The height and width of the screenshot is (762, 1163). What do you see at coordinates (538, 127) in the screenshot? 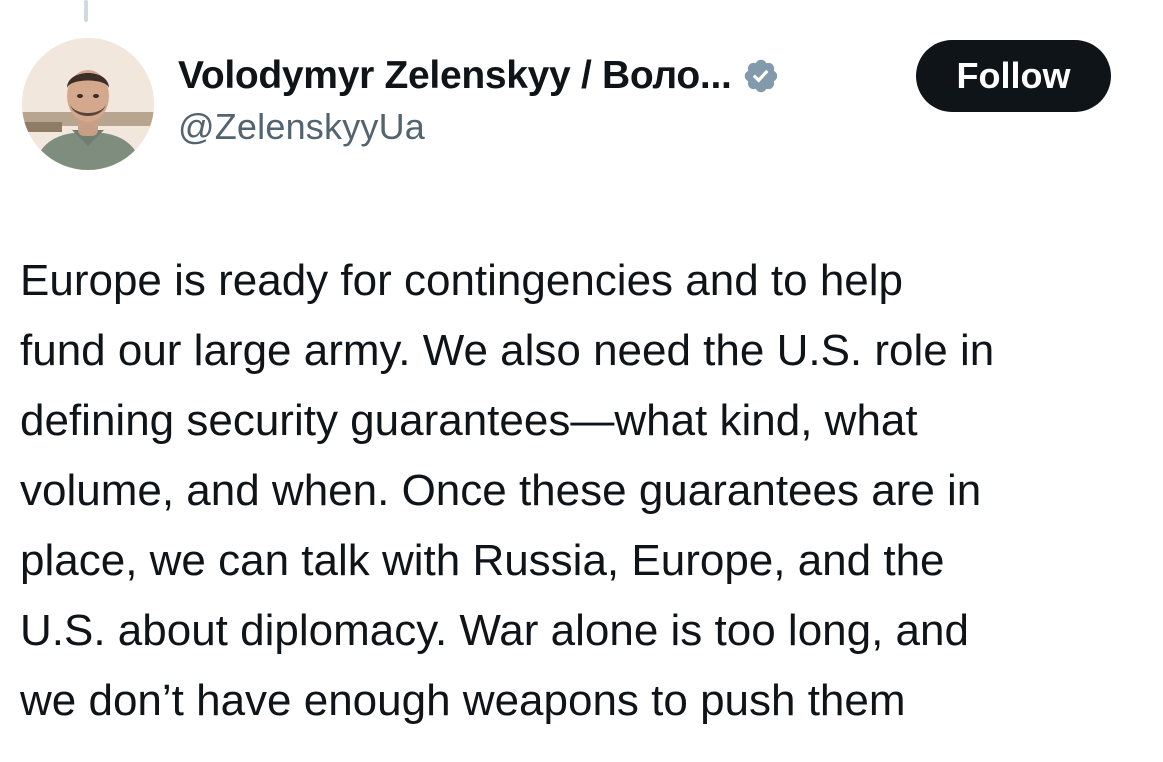
I see `user-handle: @ZelenskyyUa` at bounding box center [538, 127].